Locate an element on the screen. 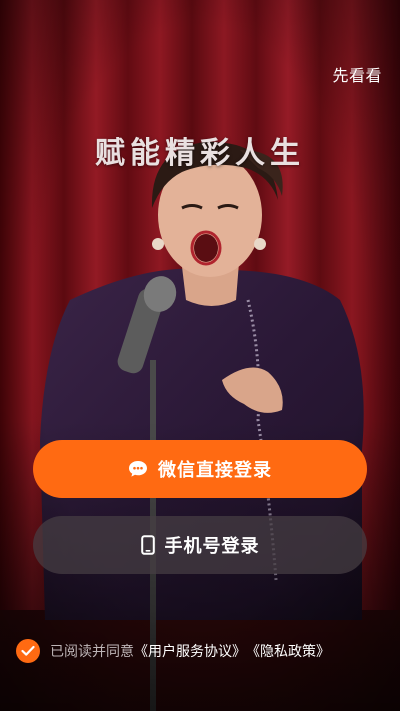  chat-bubble-icon is located at coordinates (138, 469).